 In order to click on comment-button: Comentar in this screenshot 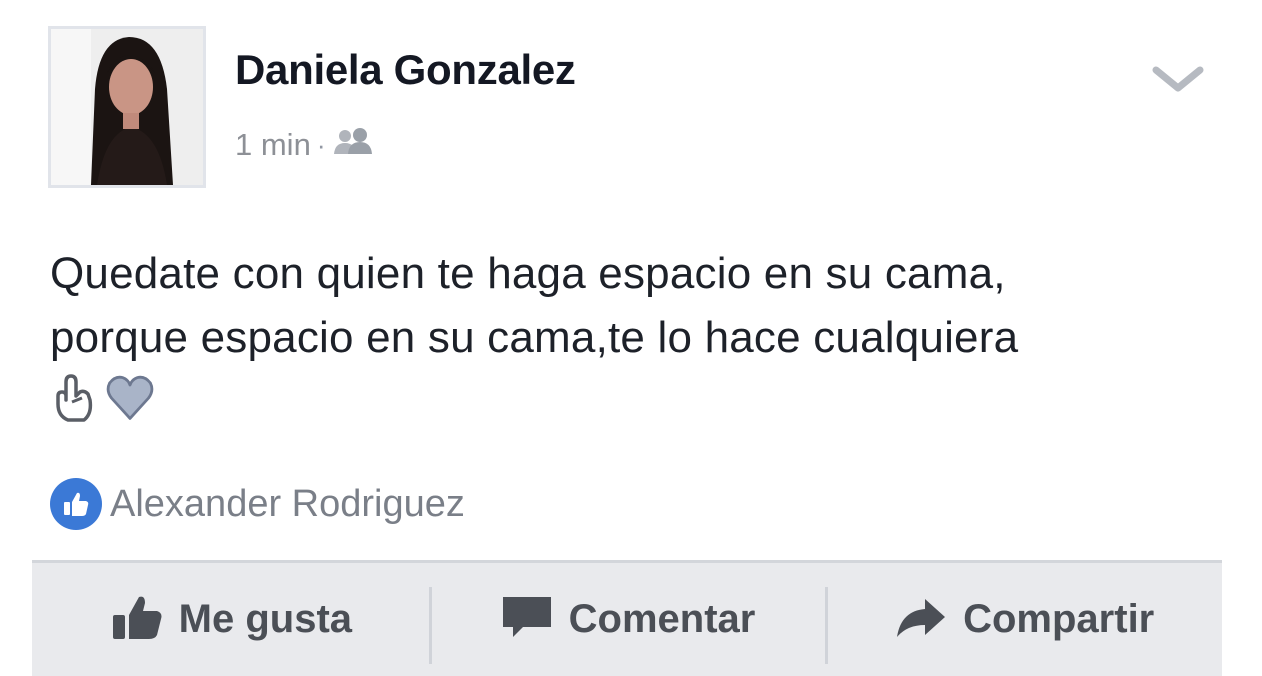, I will do `click(627, 619)`.